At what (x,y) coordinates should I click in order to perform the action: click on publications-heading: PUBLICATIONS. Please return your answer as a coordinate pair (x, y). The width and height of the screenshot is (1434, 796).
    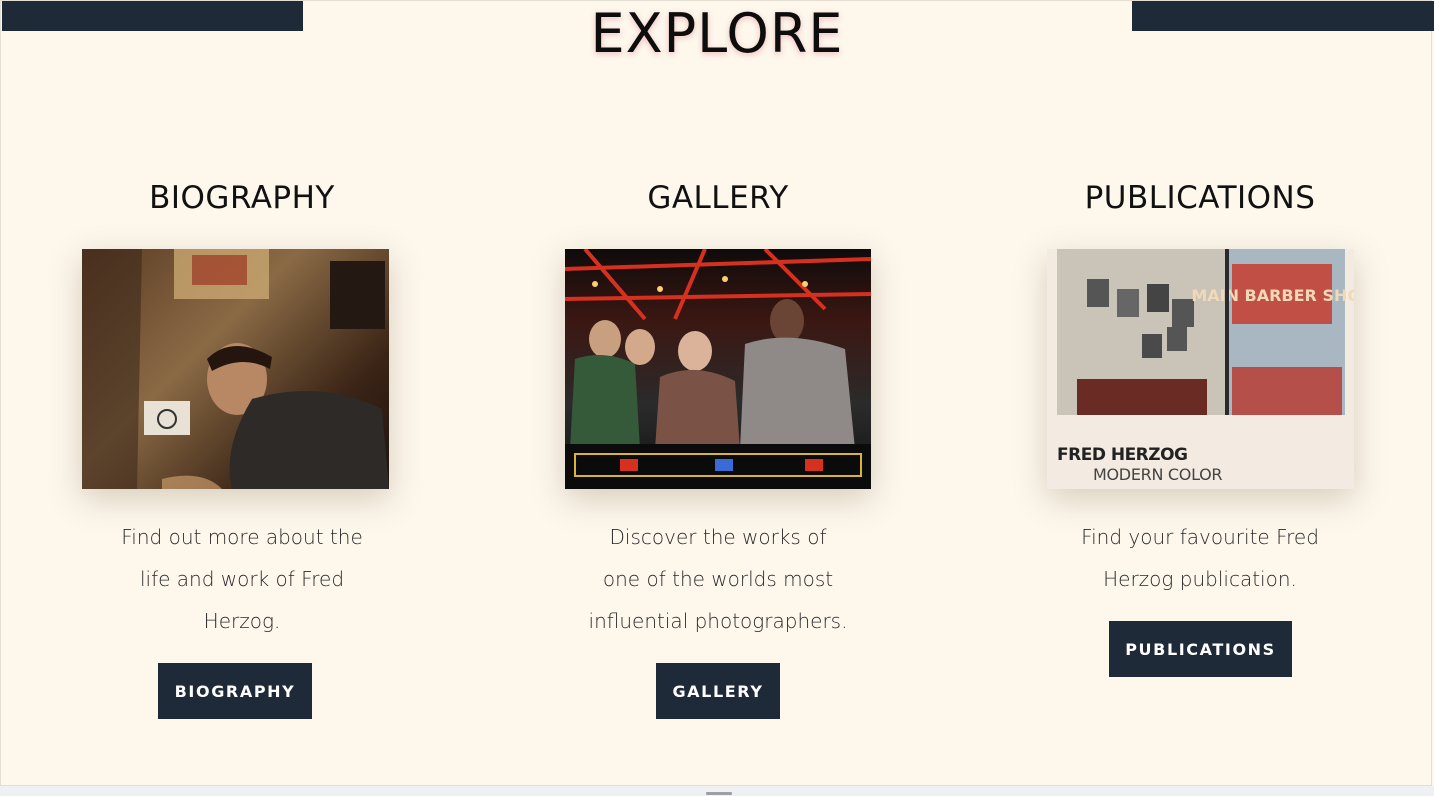
    Looking at the image, I should click on (1200, 198).